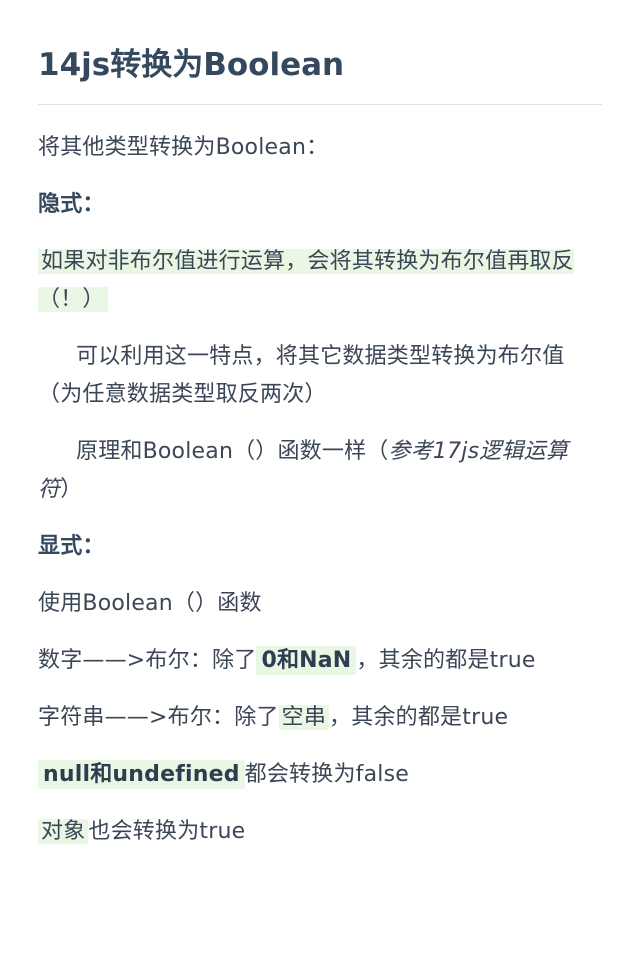 Image resolution: width=640 pixels, height=969 pixels. What do you see at coordinates (326, 774) in the screenshot?
I see `nullish-rule-suffix: 都会转换为false` at bounding box center [326, 774].